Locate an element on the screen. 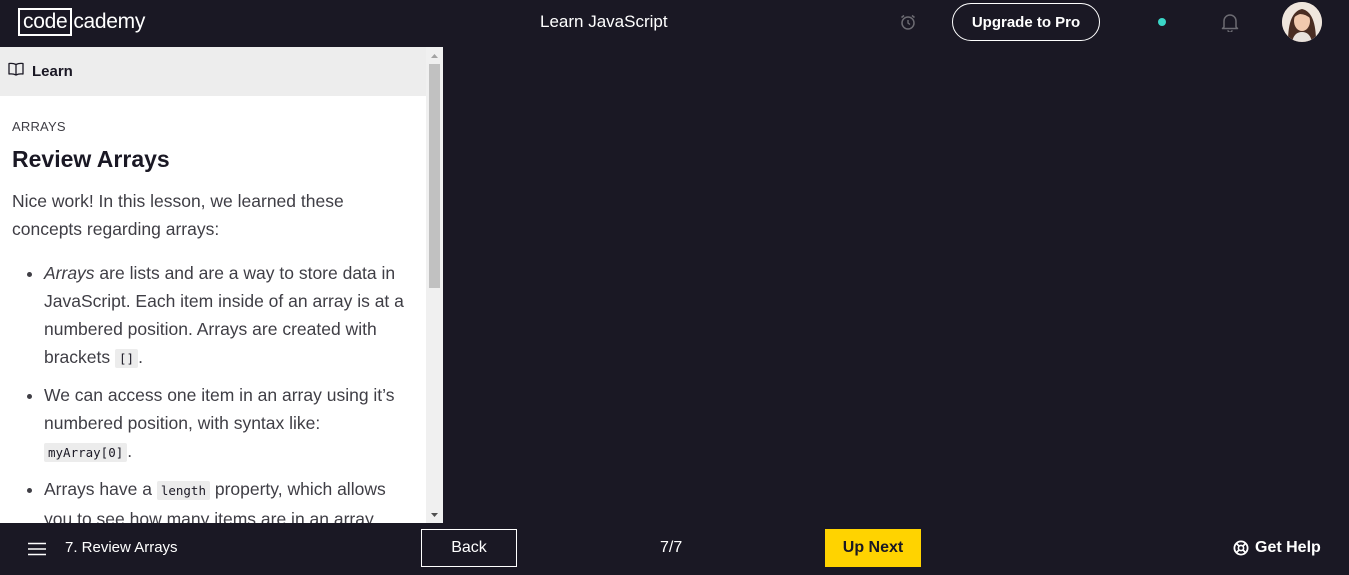 This screenshot has width=1349, height=575. inline-code: [] is located at coordinates (127, 358).